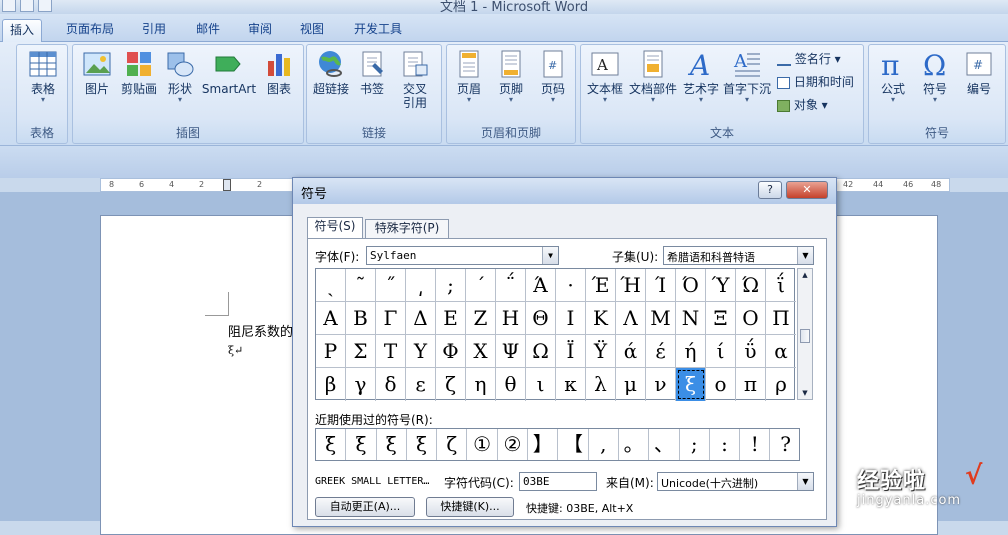 This screenshot has width=1008, height=535. I want to click on symbol-cell: λ, so click(601, 384).